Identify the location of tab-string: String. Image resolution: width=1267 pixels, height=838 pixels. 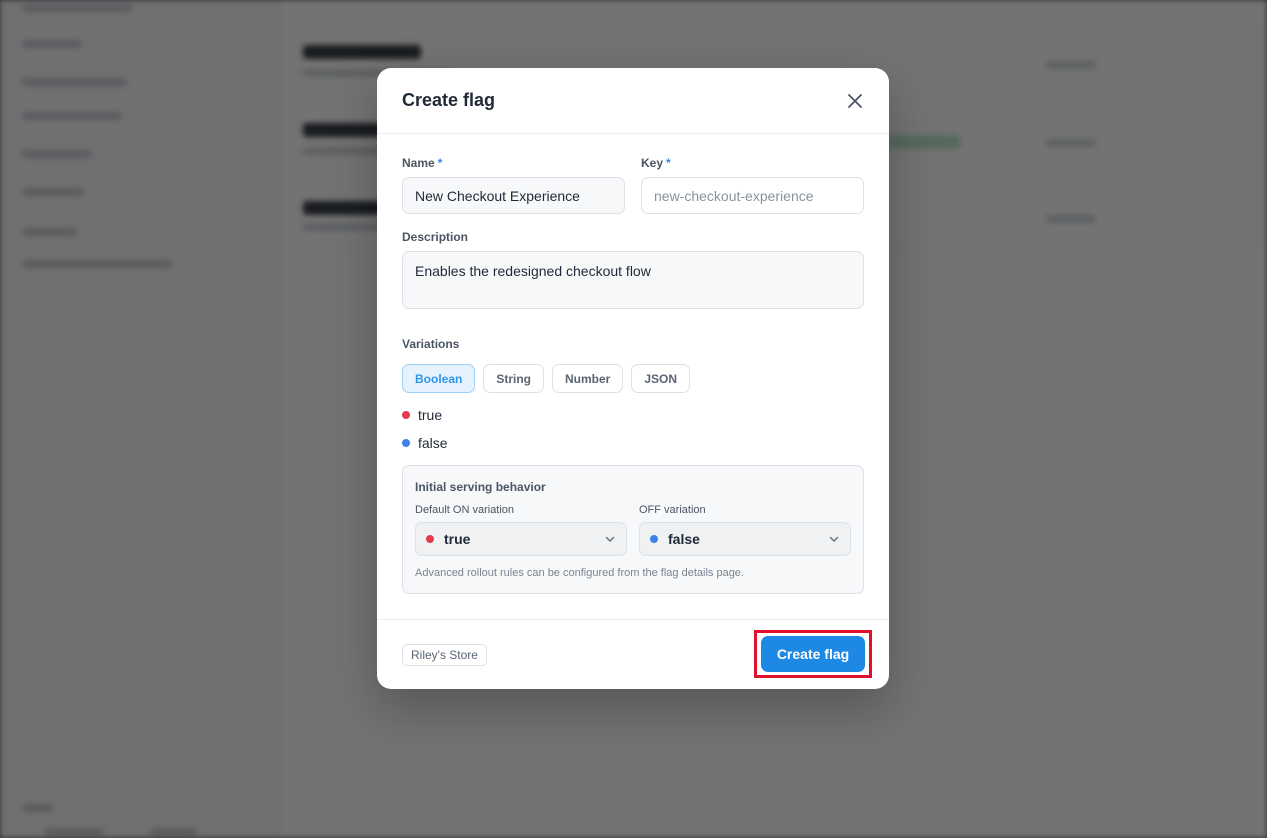
(514, 378).